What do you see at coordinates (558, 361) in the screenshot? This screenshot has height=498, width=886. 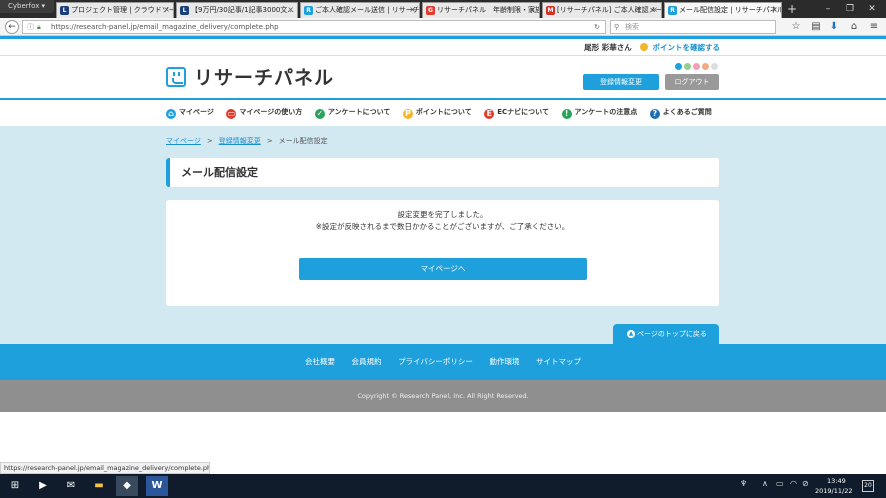 I see `footer-link-sitemap: サイトマップ` at bounding box center [558, 361].